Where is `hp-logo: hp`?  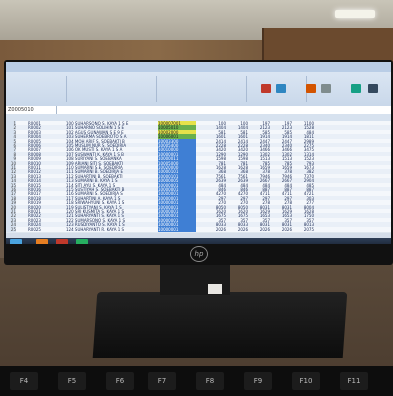 hp-logo: hp is located at coordinates (199, 254).